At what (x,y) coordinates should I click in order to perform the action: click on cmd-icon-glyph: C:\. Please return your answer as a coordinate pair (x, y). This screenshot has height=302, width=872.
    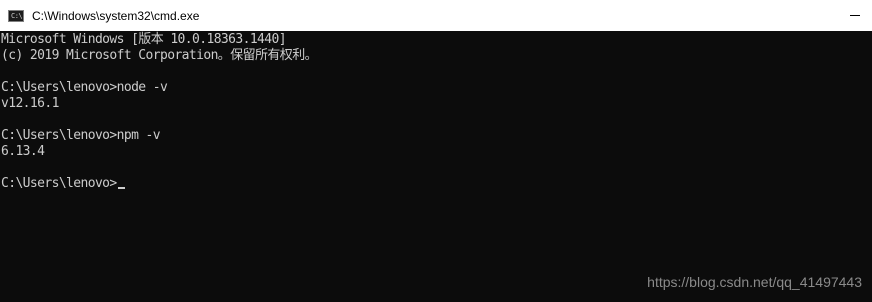
    Looking at the image, I should click on (17, 15).